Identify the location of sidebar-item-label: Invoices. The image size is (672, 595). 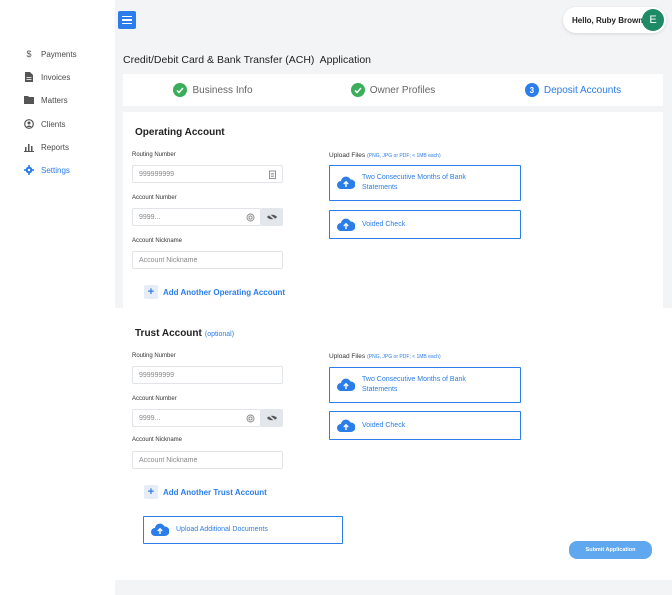
(56, 77).